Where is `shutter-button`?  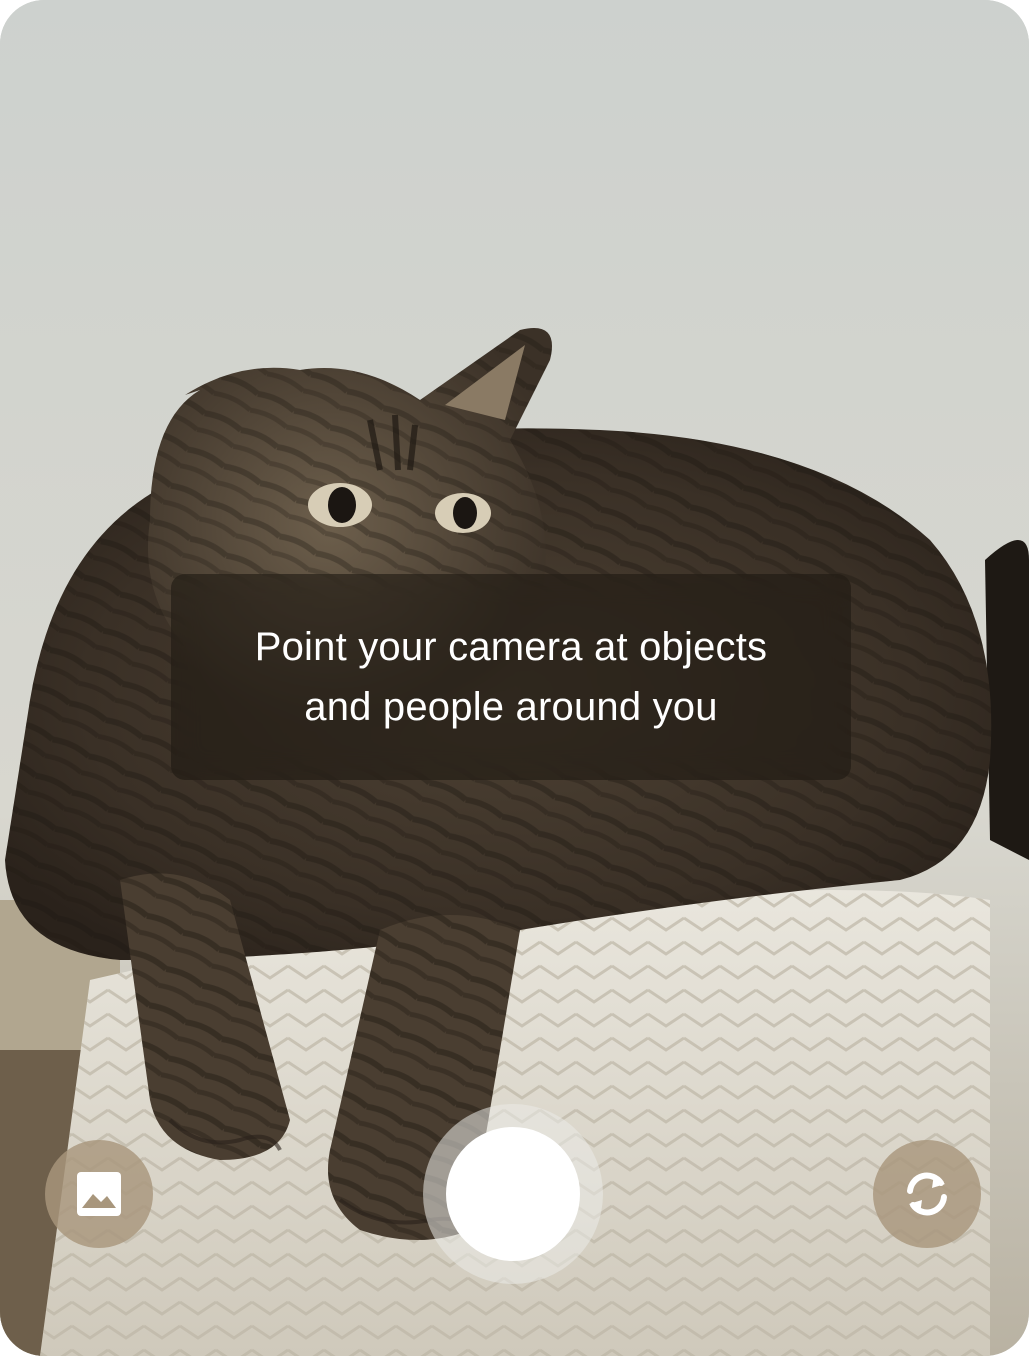
shutter-button is located at coordinates (513, 1194).